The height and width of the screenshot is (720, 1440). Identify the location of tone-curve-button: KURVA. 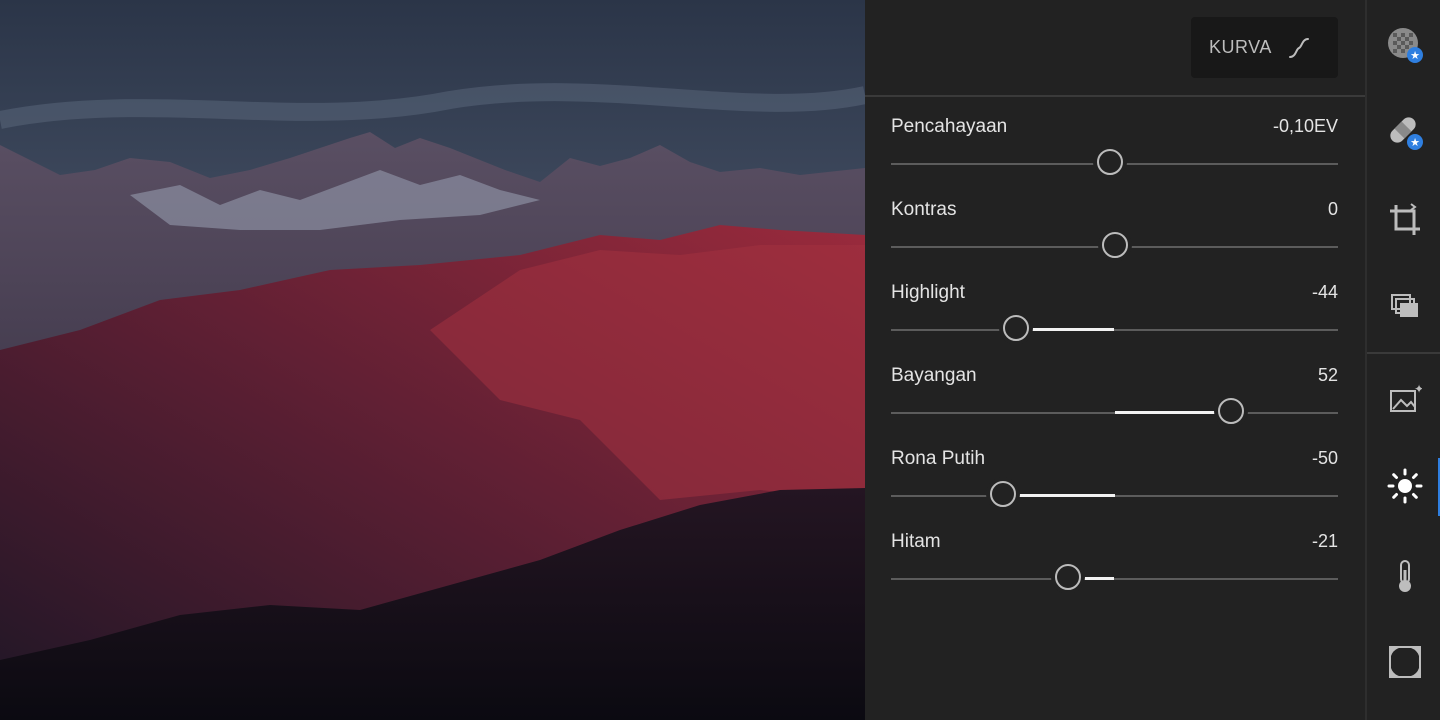
(1264, 47).